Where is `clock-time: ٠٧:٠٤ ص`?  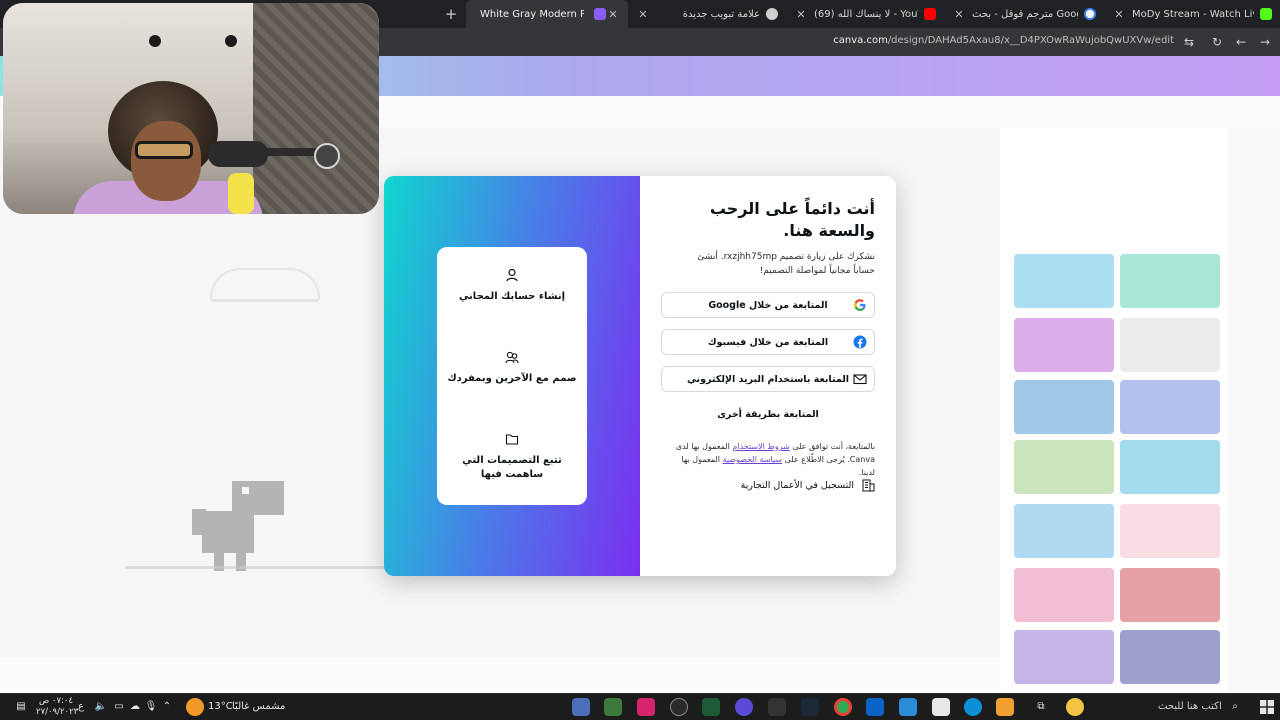
clock-time: ٠٧:٠٤ ص is located at coordinates (56, 701).